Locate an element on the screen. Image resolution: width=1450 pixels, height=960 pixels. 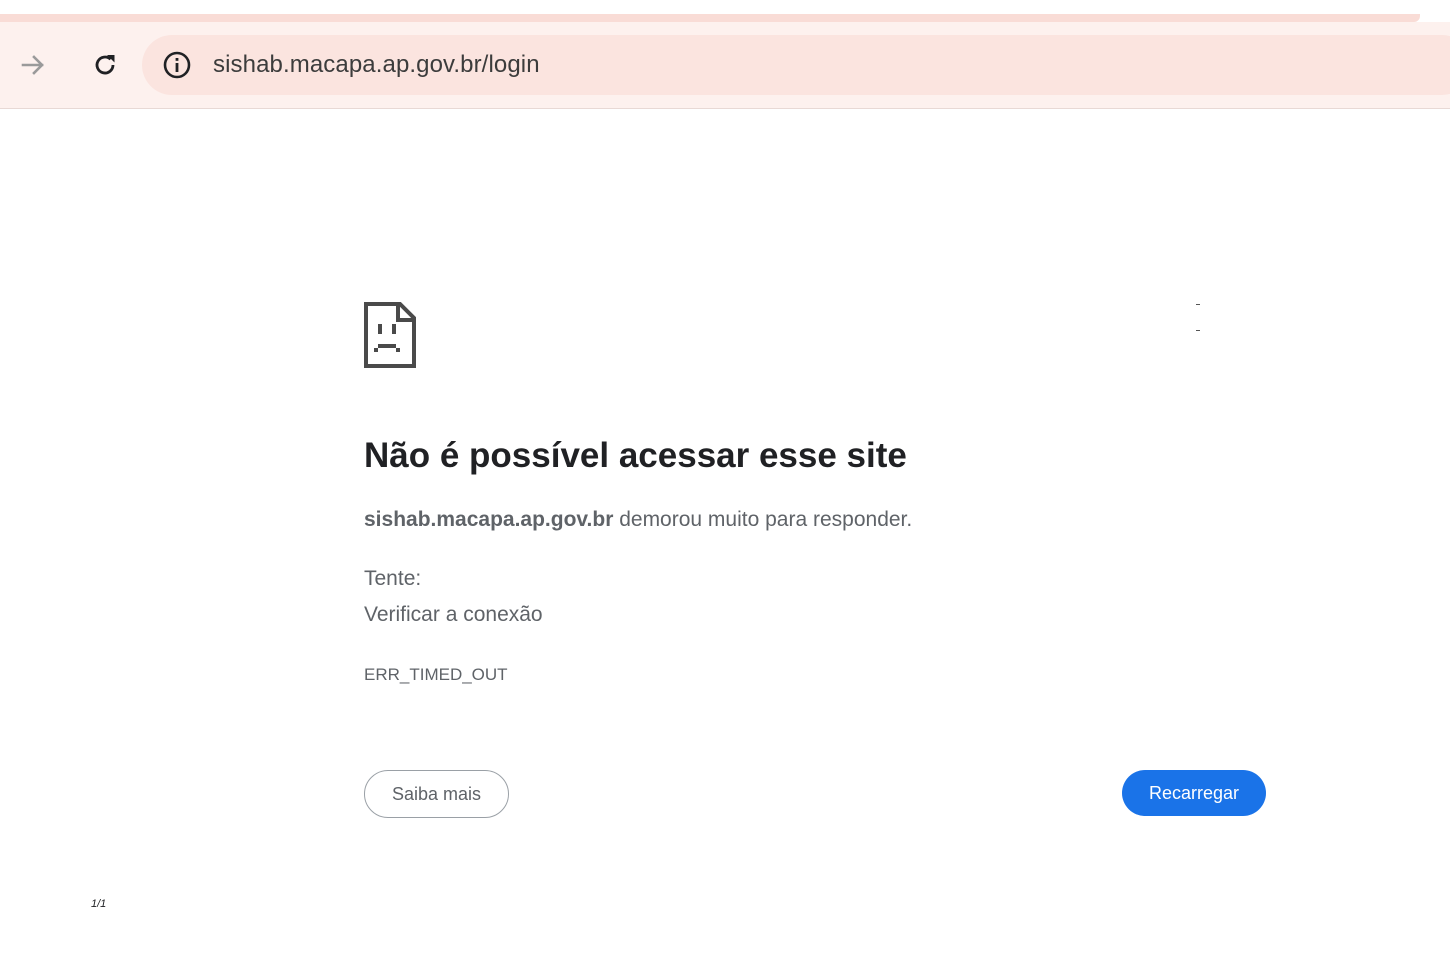
error-code: ERR_TIMED_OUT is located at coordinates (436, 674).